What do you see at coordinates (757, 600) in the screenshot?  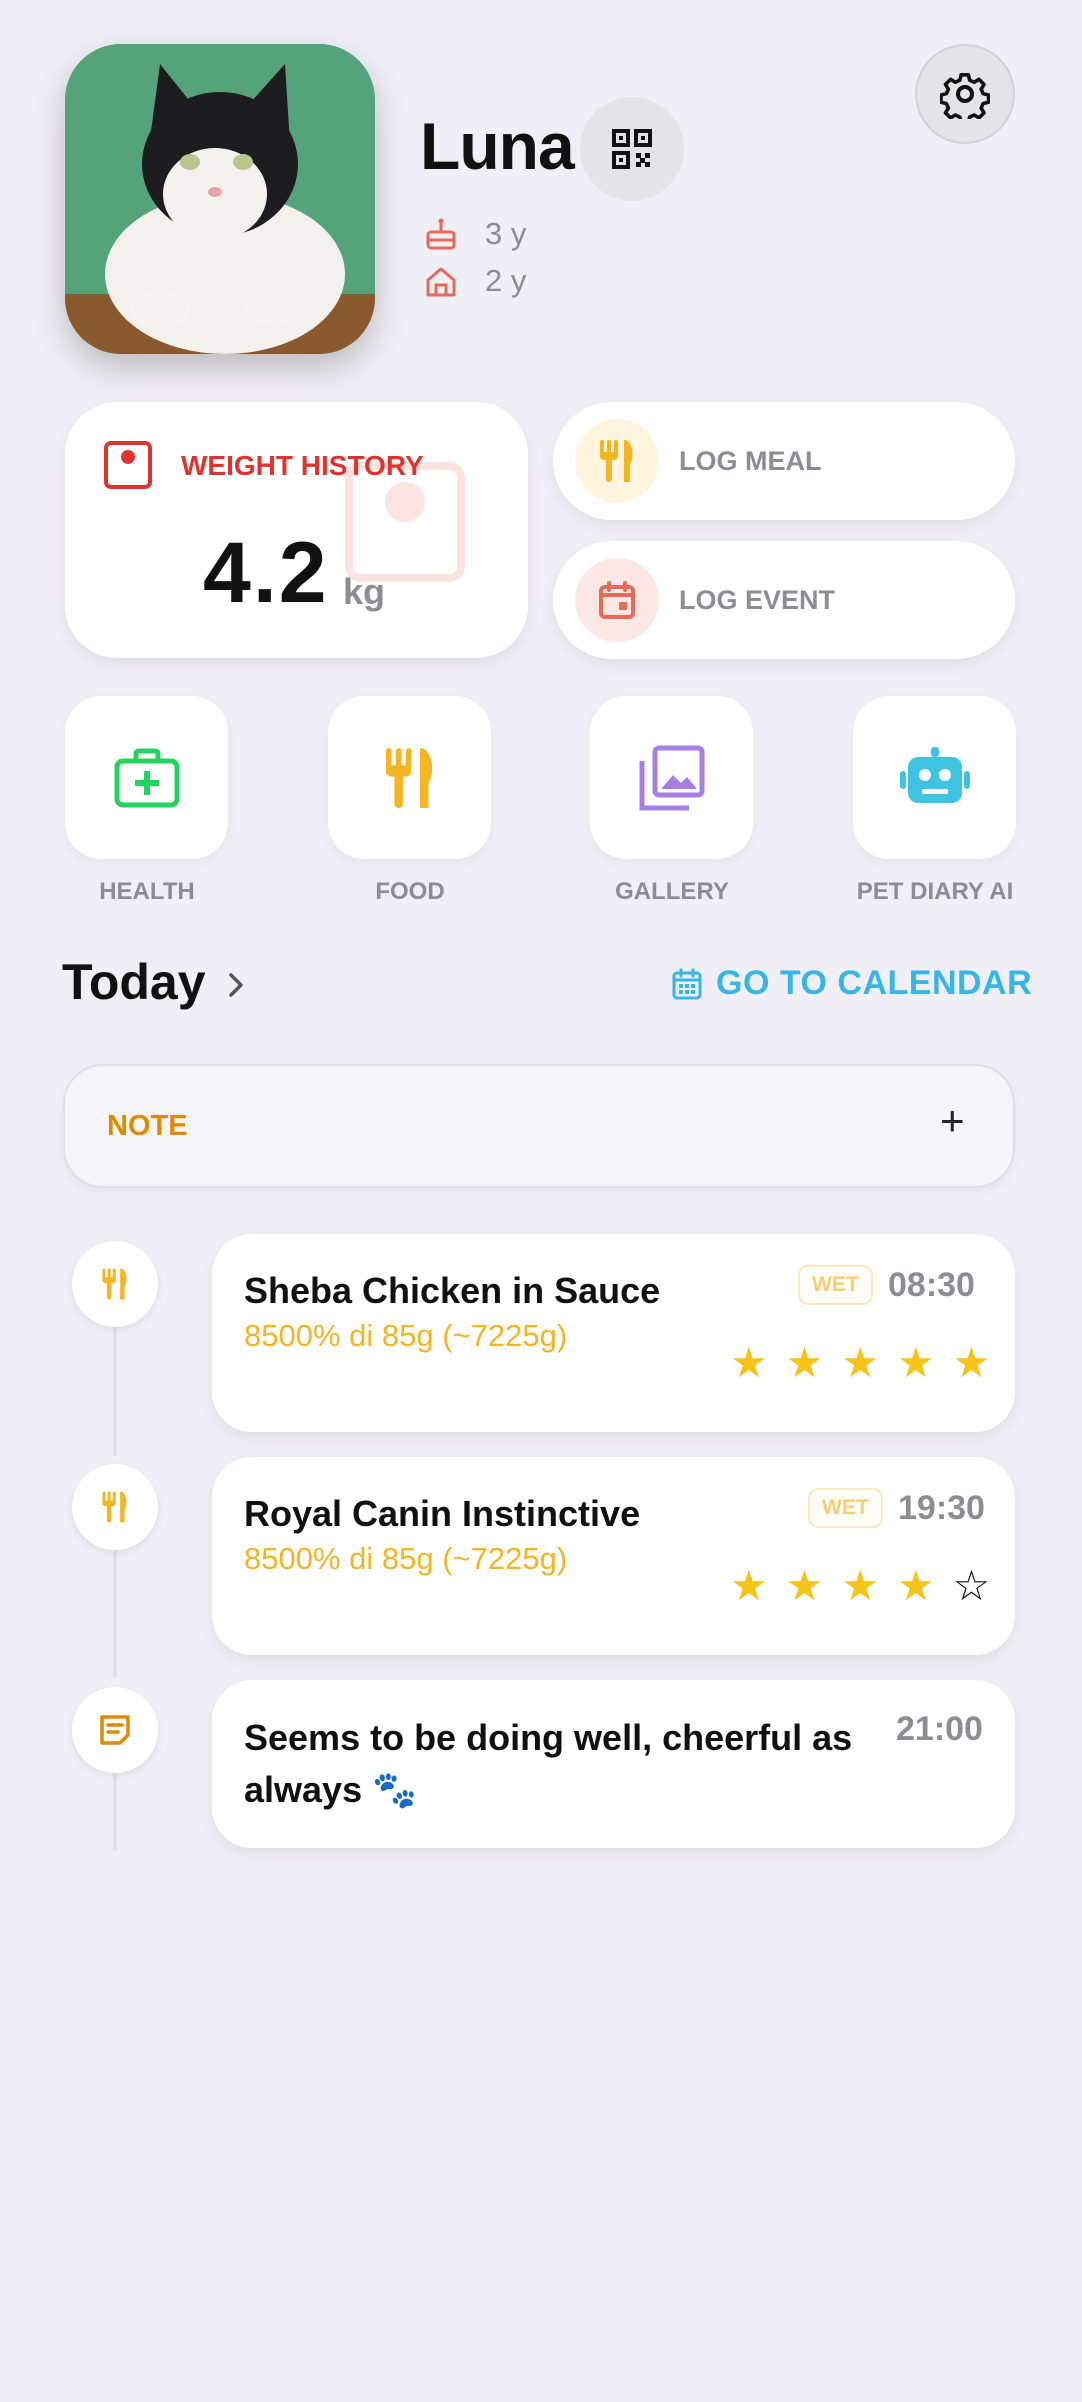 I see `log-event-label: LOG EVENT` at bounding box center [757, 600].